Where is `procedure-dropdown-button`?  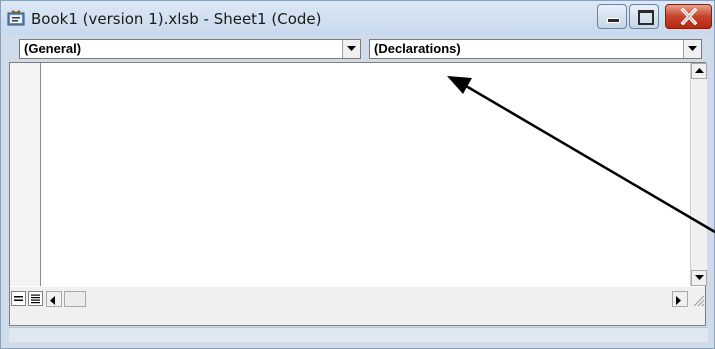 procedure-dropdown-button is located at coordinates (692, 49).